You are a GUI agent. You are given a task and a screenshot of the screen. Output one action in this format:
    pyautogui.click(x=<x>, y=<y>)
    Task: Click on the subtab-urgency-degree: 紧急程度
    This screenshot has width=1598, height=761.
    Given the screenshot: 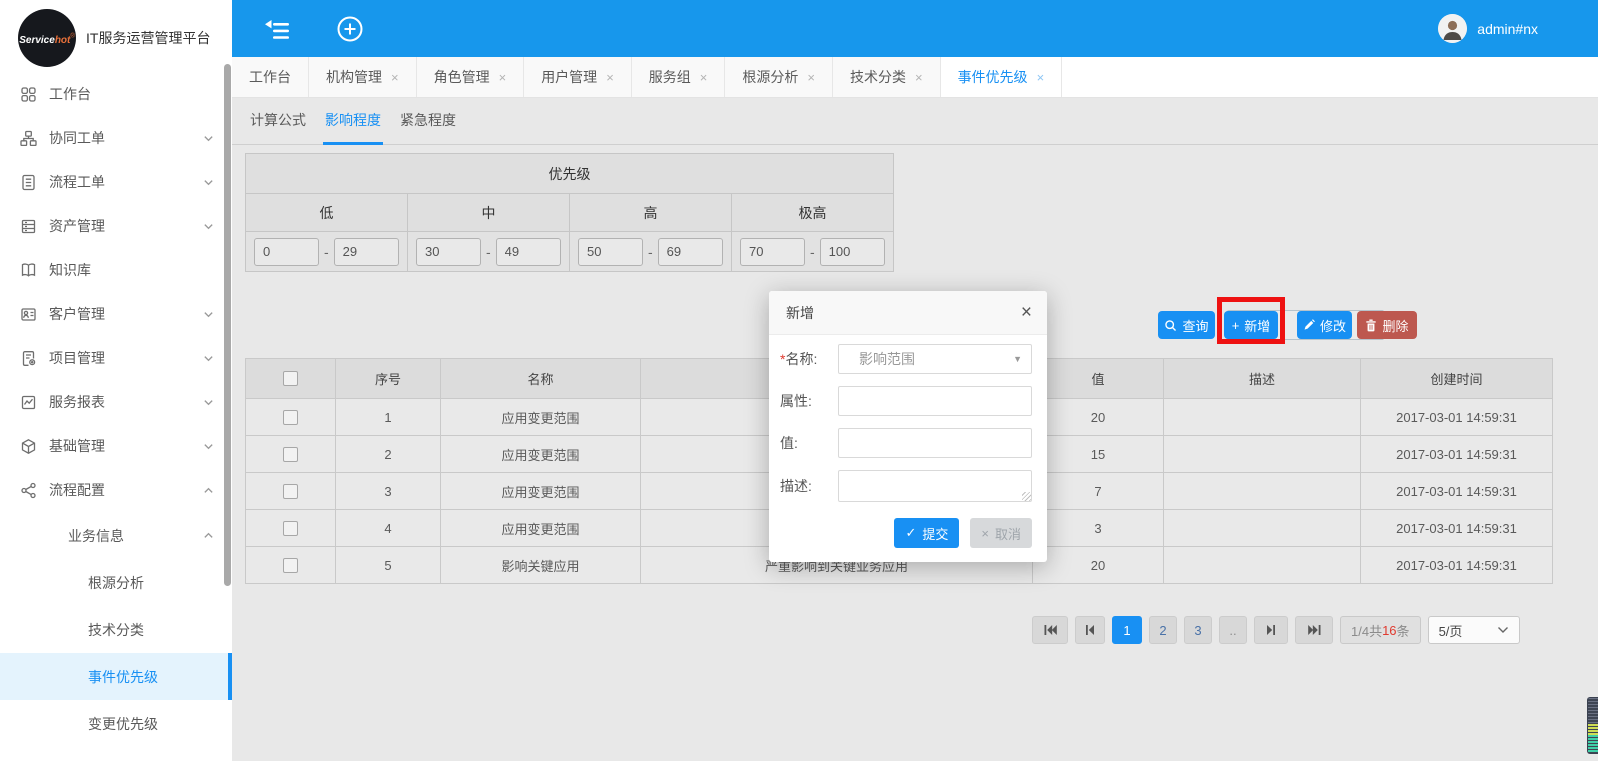 What is the action you would take?
    pyautogui.click(x=428, y=121)
    